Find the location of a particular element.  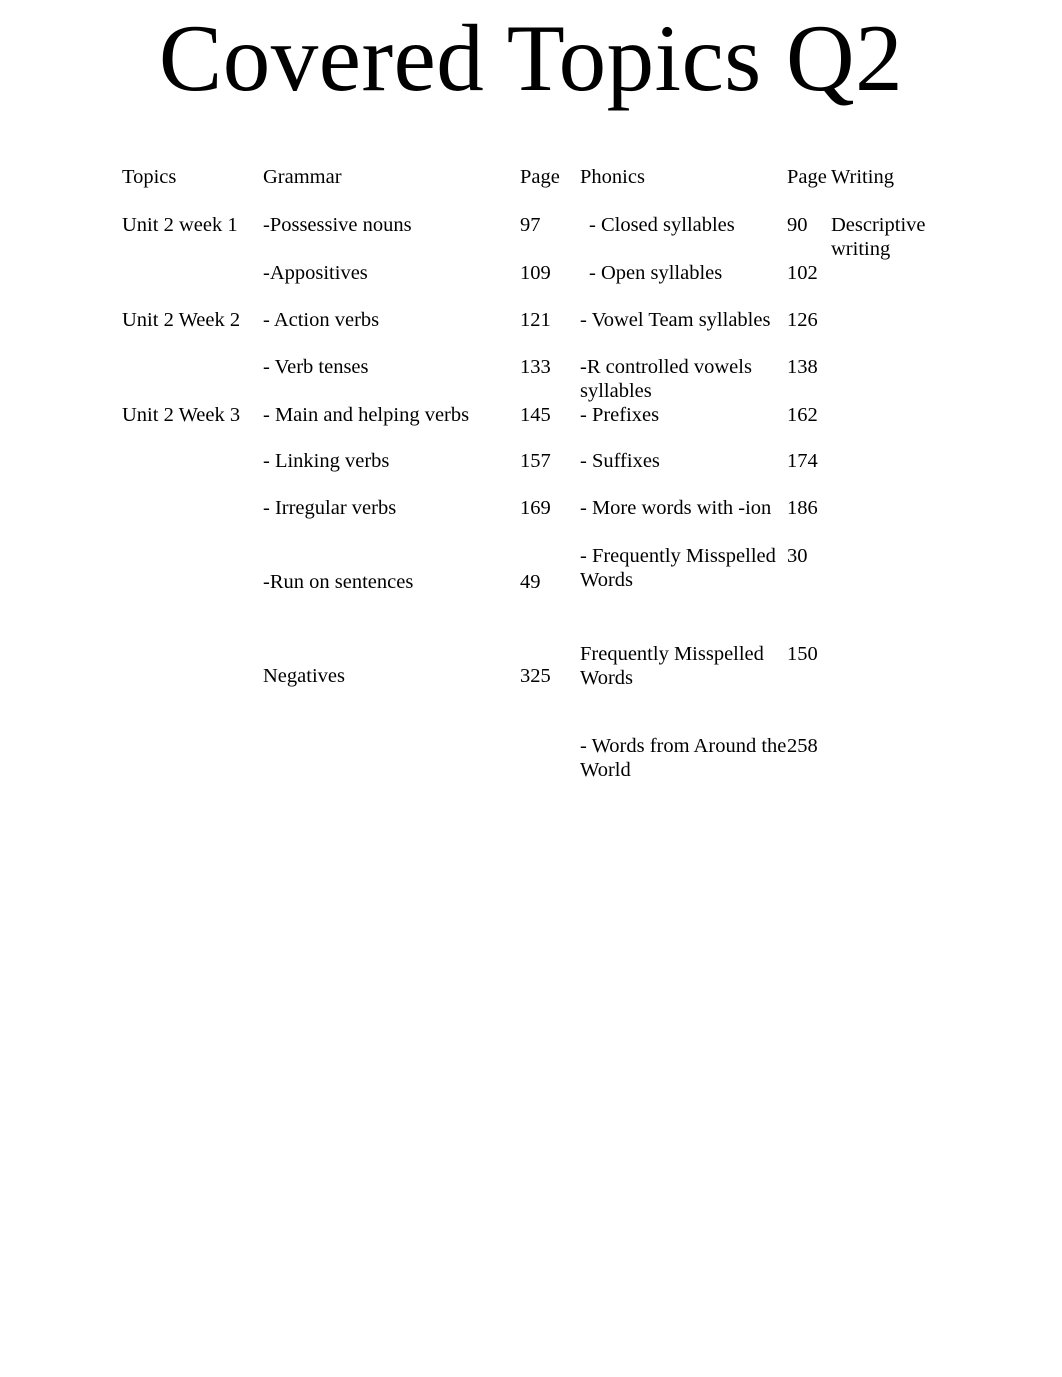

cell-phonics: - Closed syllables is located at coordinates (683, 238).